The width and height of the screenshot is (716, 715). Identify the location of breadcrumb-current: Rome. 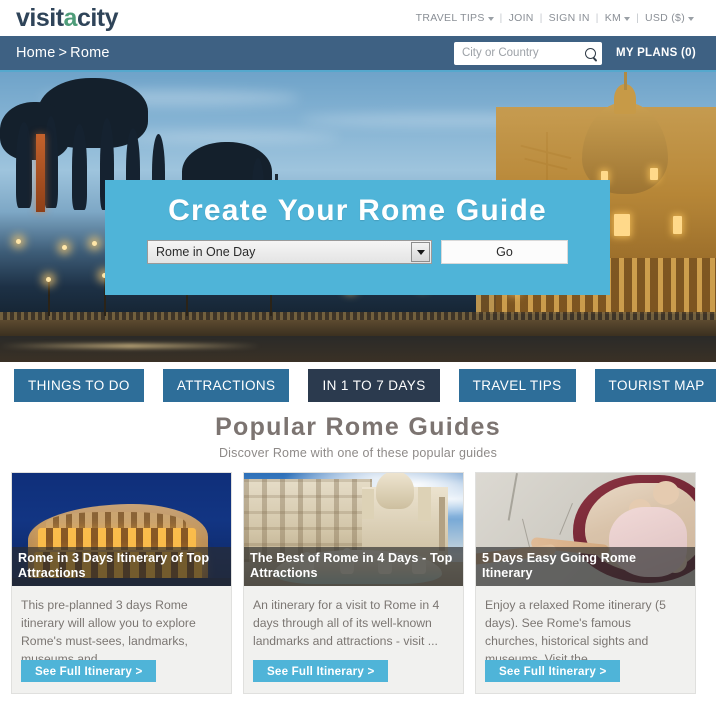
(90, 53).